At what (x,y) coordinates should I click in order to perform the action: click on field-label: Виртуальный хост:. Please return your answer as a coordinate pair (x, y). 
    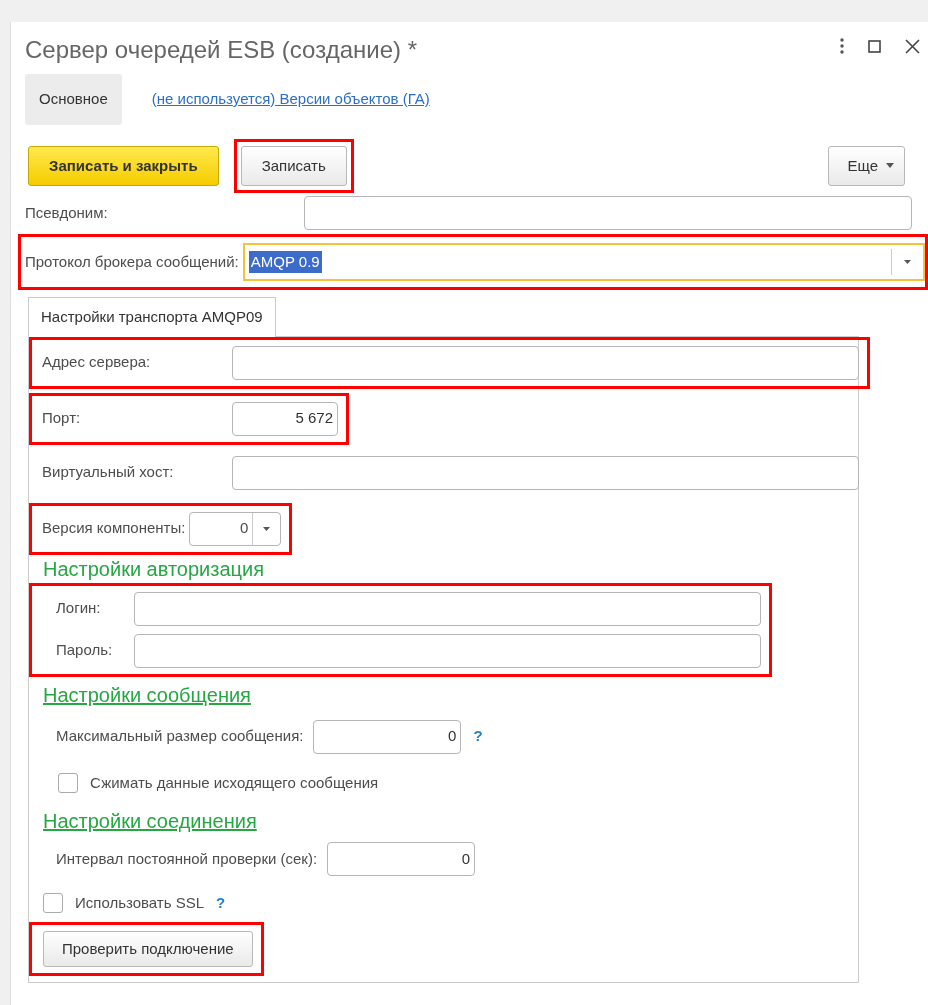
    Looking at the image, I should click on (108, 472).